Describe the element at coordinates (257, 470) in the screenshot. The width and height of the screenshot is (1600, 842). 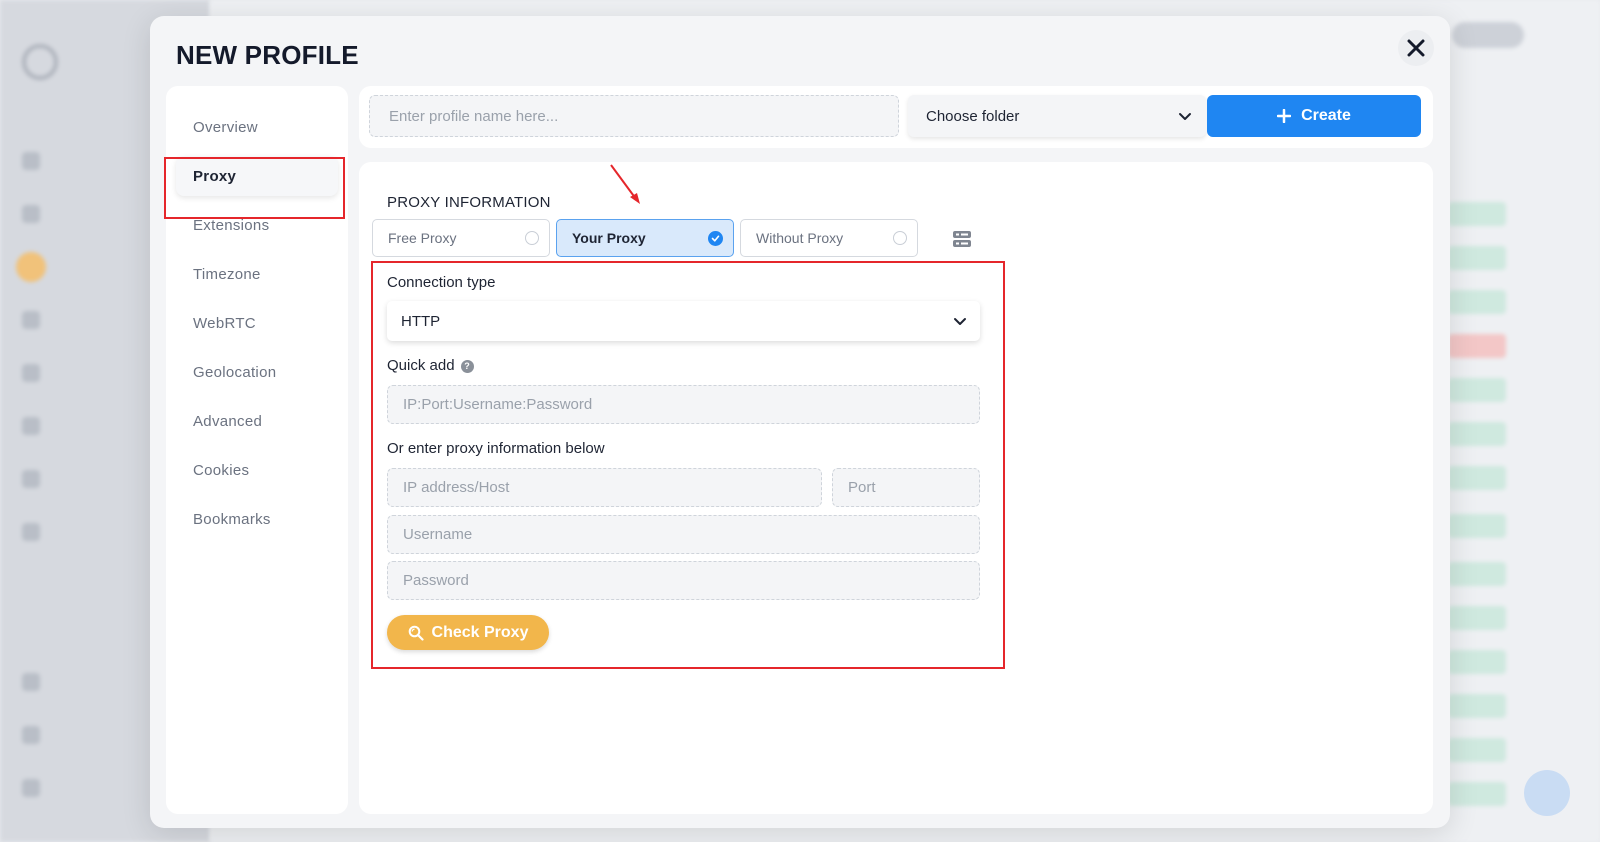
I see `nav-item-cookies: Cookies` at that location.